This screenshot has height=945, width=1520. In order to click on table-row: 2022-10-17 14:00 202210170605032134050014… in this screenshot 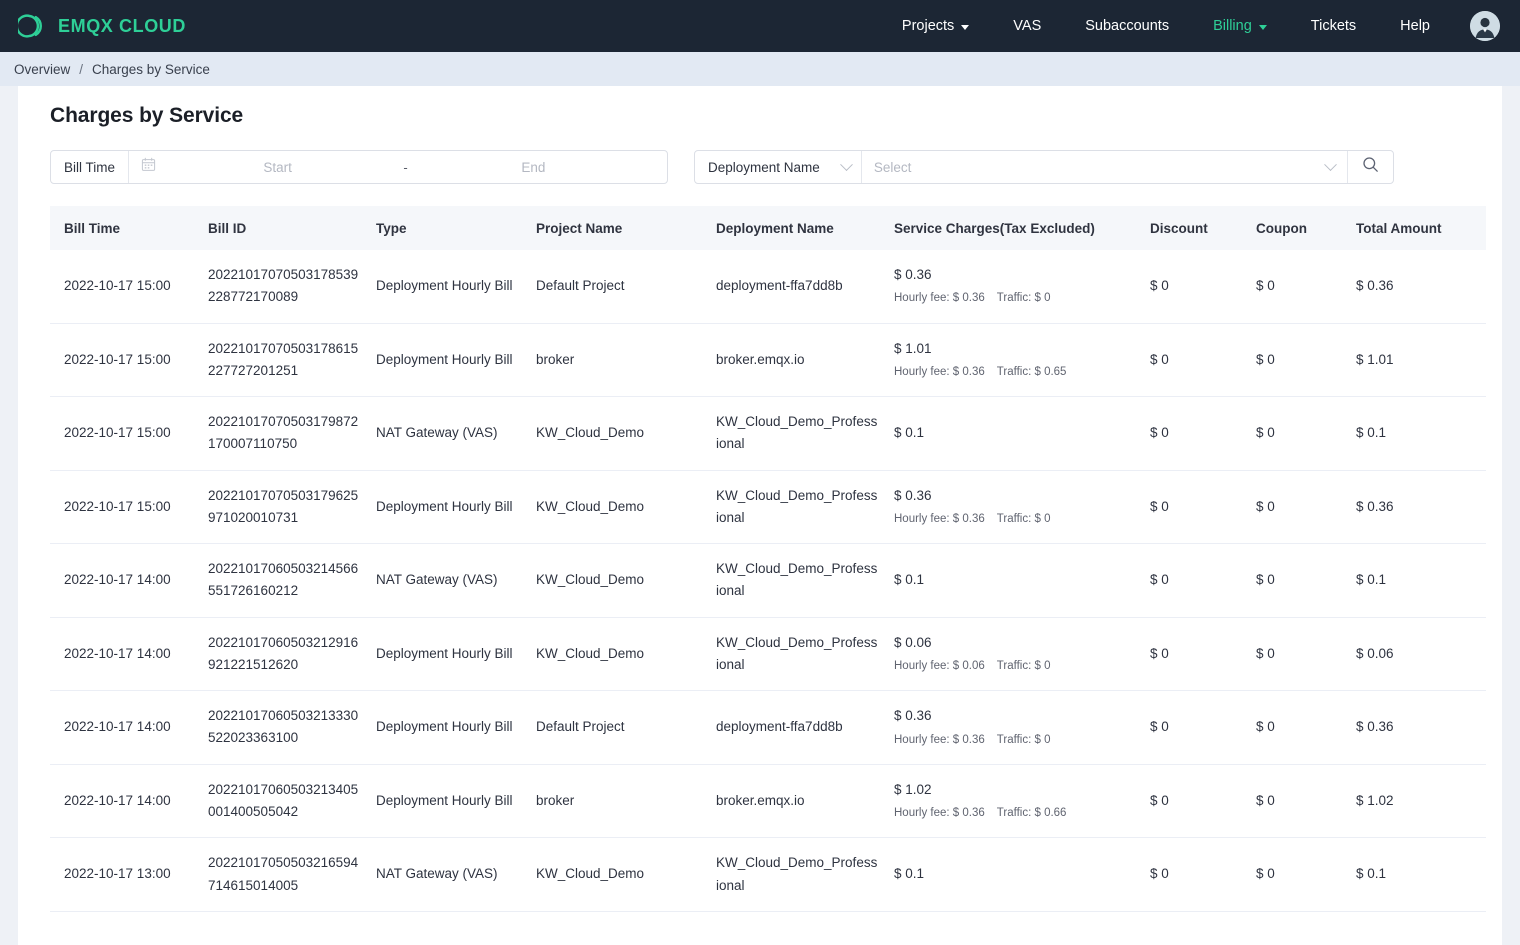, I will do `click(768, 801)`.